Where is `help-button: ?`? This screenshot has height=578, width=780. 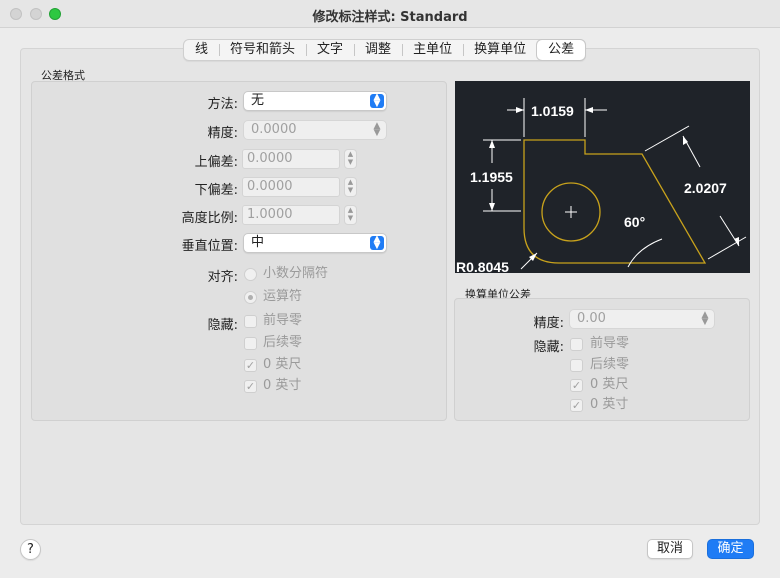
help-button: ? is located at coordinates (30, 549).